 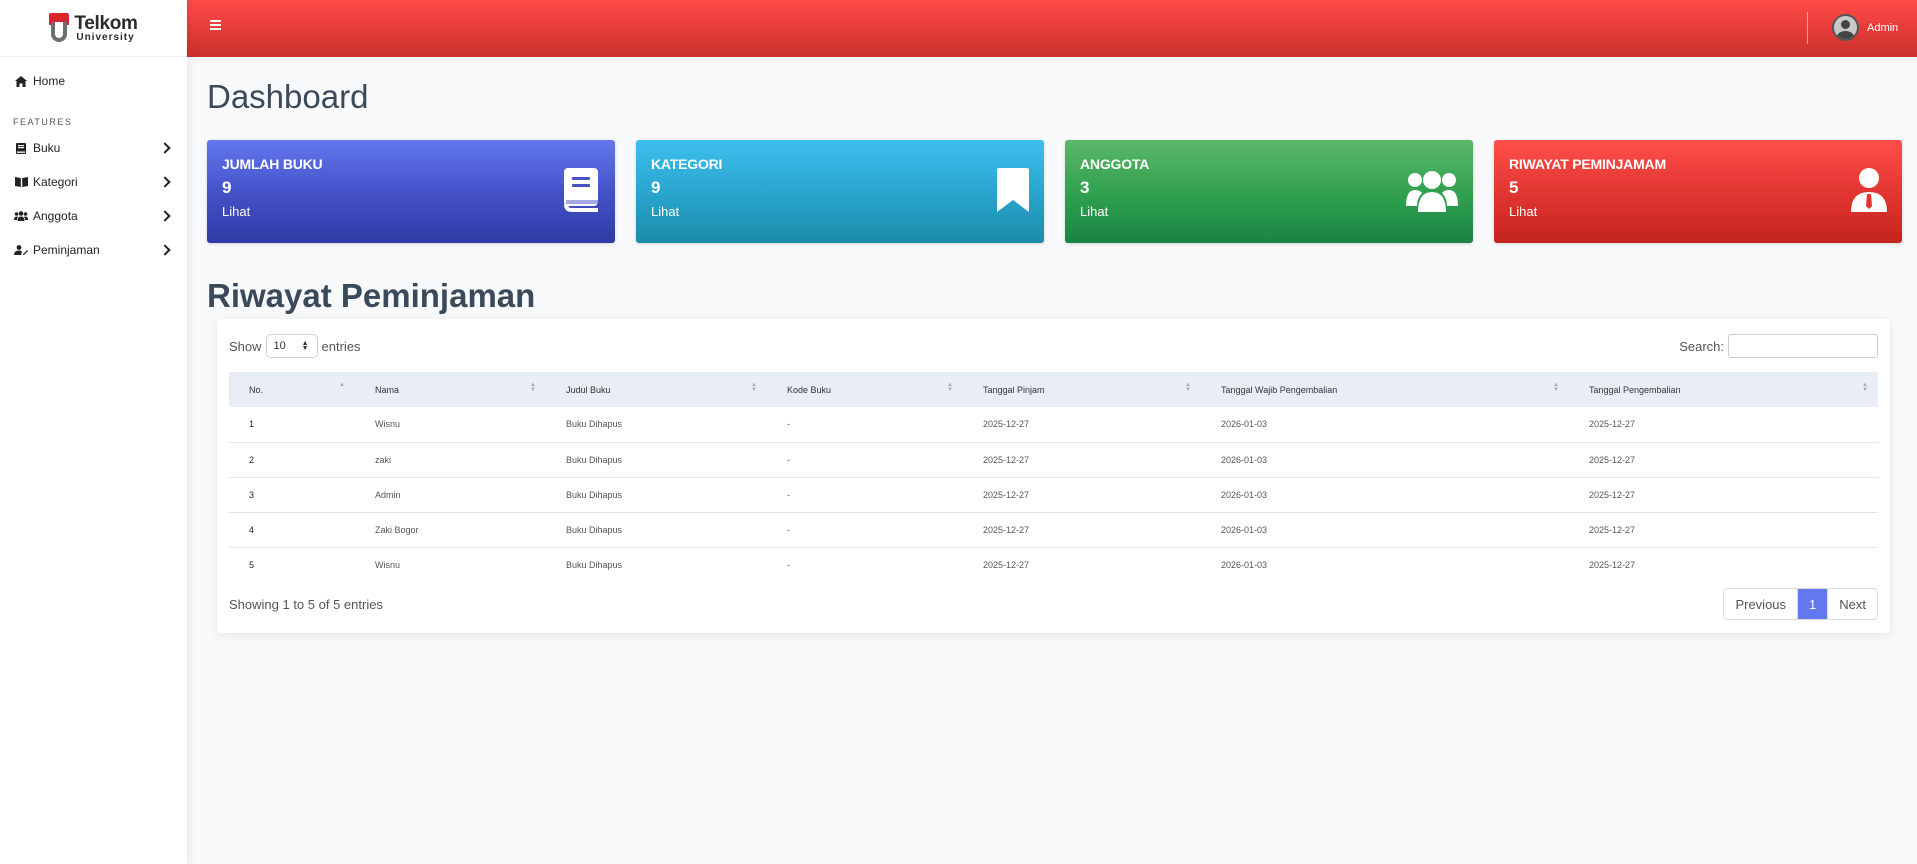 I want to click on cell-no: 3, so click(x=292, y=495).